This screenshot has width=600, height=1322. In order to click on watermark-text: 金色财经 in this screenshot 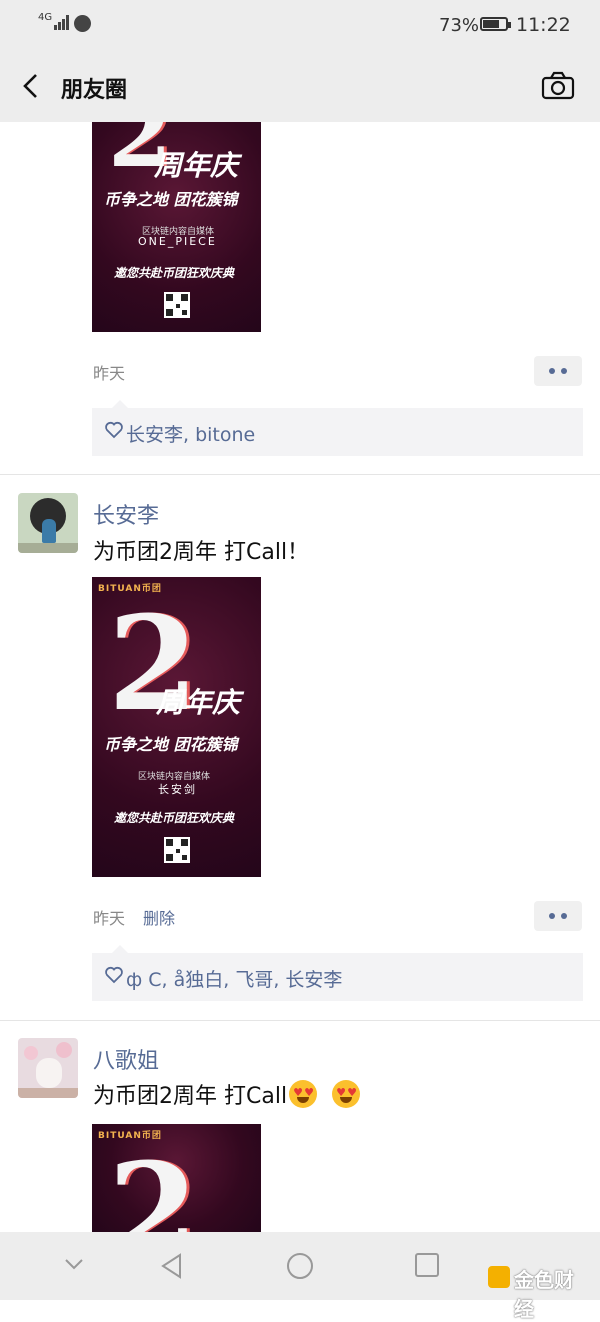, I will do `click(544, 1294)`.